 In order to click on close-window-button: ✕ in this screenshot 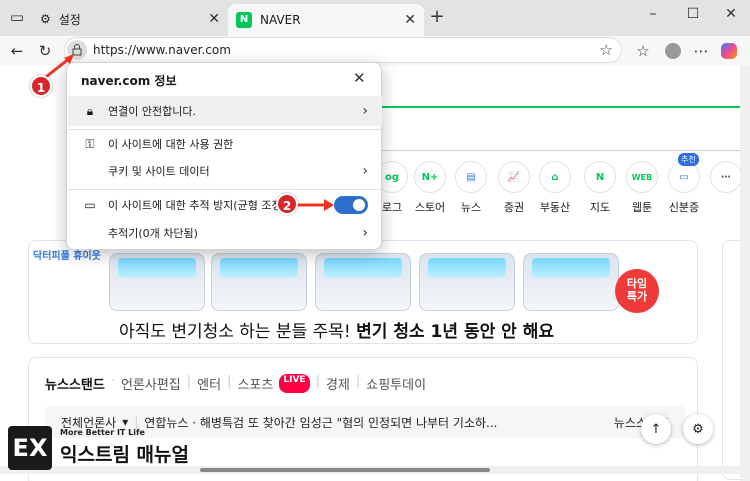, I will do `click(731, 18)`.